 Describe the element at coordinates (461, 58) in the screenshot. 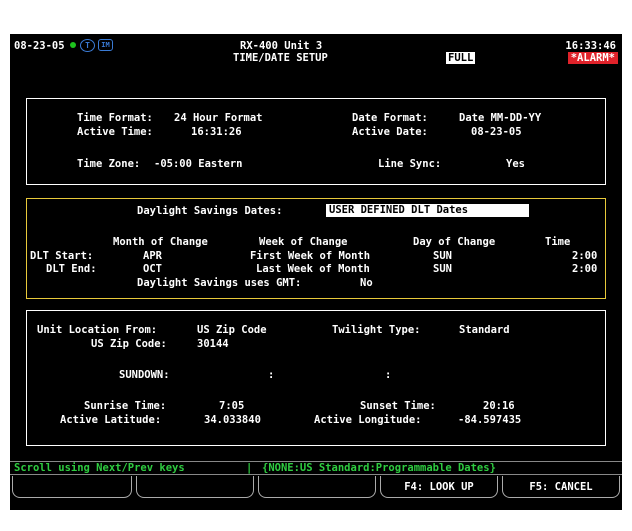

I see `mode-badge: FULL` at that location.